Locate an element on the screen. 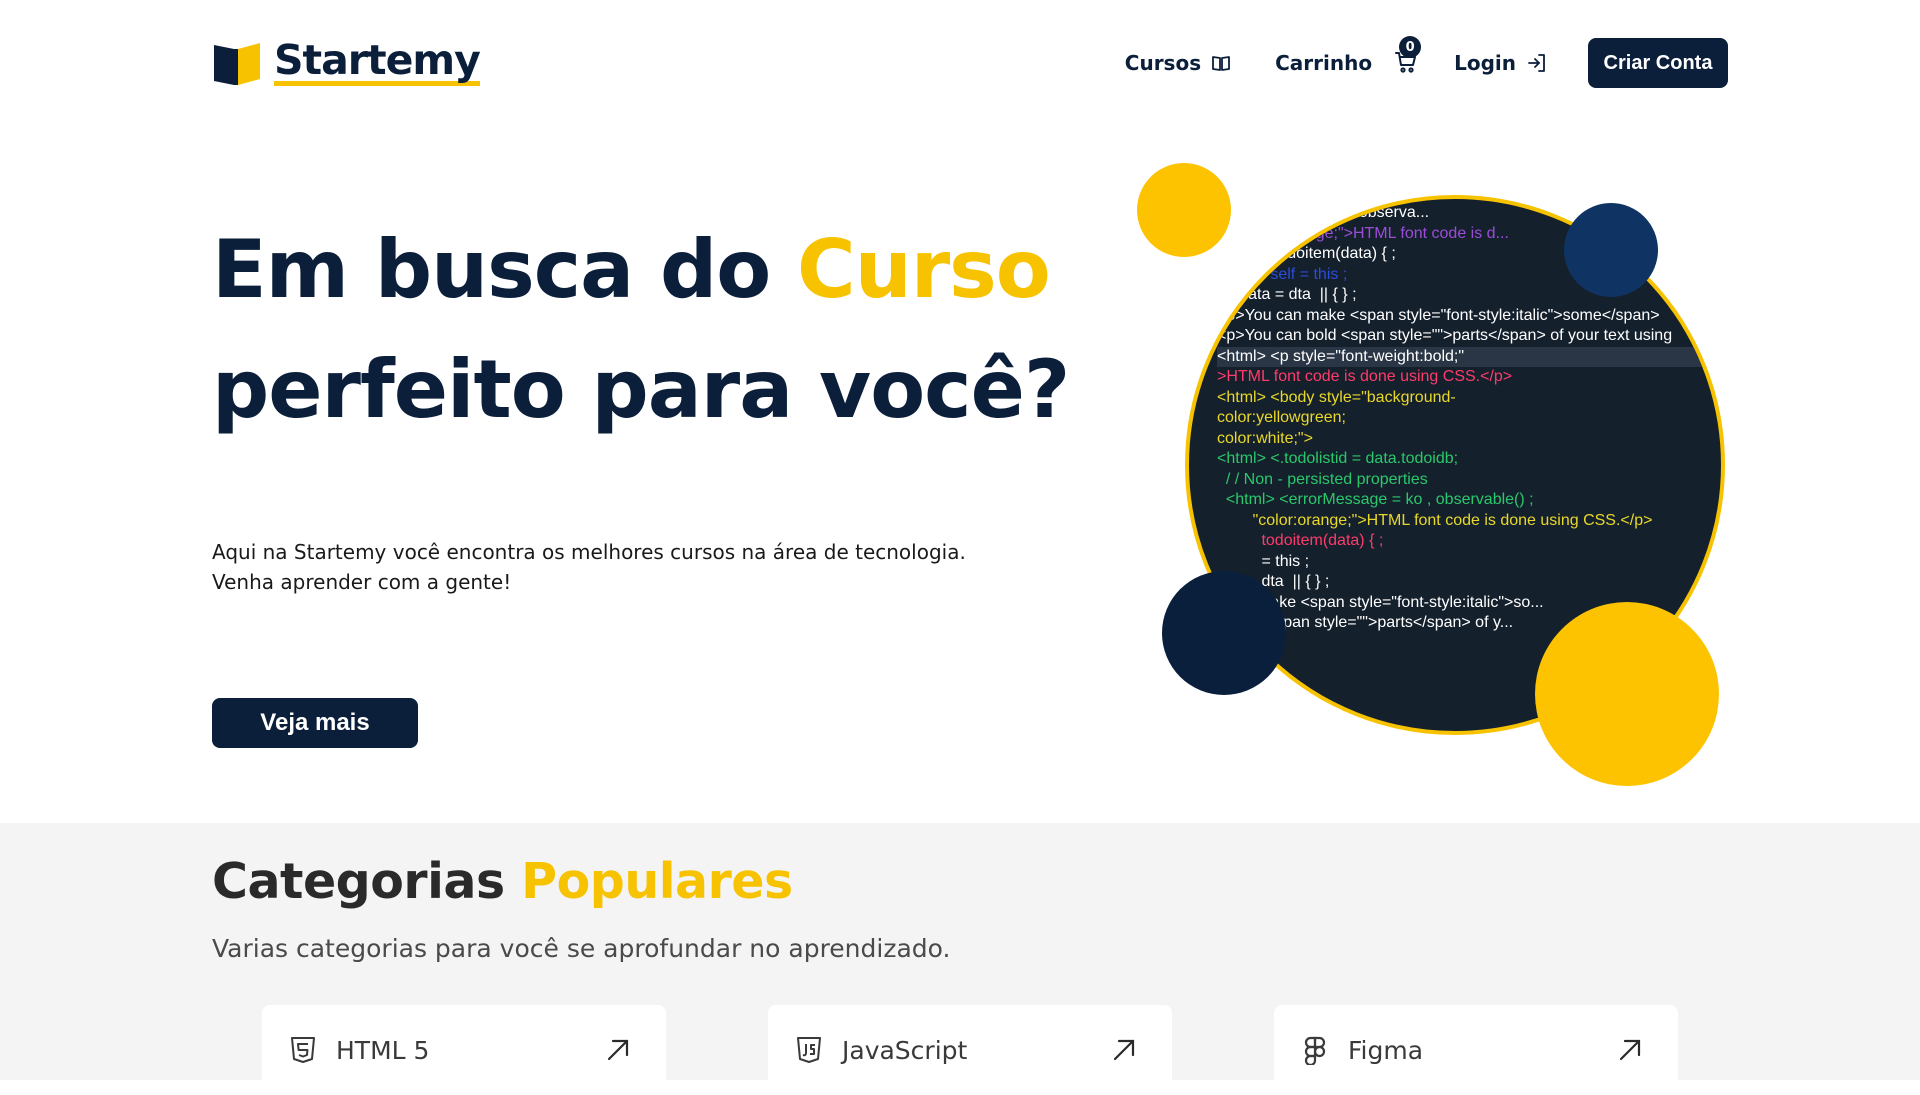  hero-title-part1: Em busca do is located at coordinates (505, 269).